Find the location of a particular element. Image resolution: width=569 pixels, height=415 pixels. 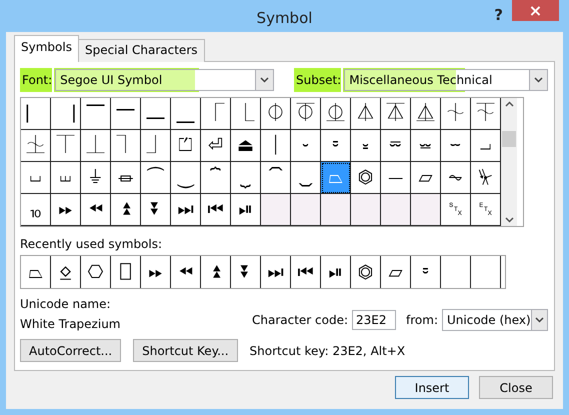

symbol-cell: ⏋ is located at coordinates (126, 146).